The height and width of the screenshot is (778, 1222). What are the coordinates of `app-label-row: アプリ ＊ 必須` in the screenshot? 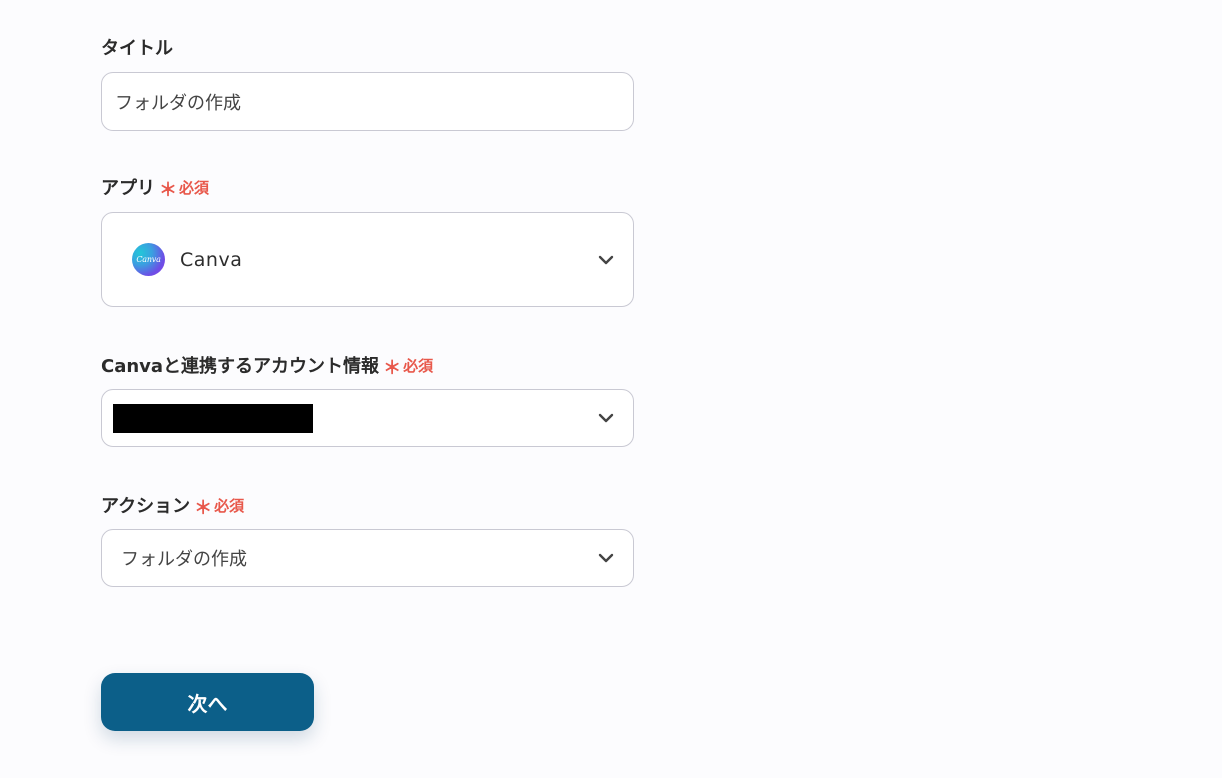 It's located at (155, 188).